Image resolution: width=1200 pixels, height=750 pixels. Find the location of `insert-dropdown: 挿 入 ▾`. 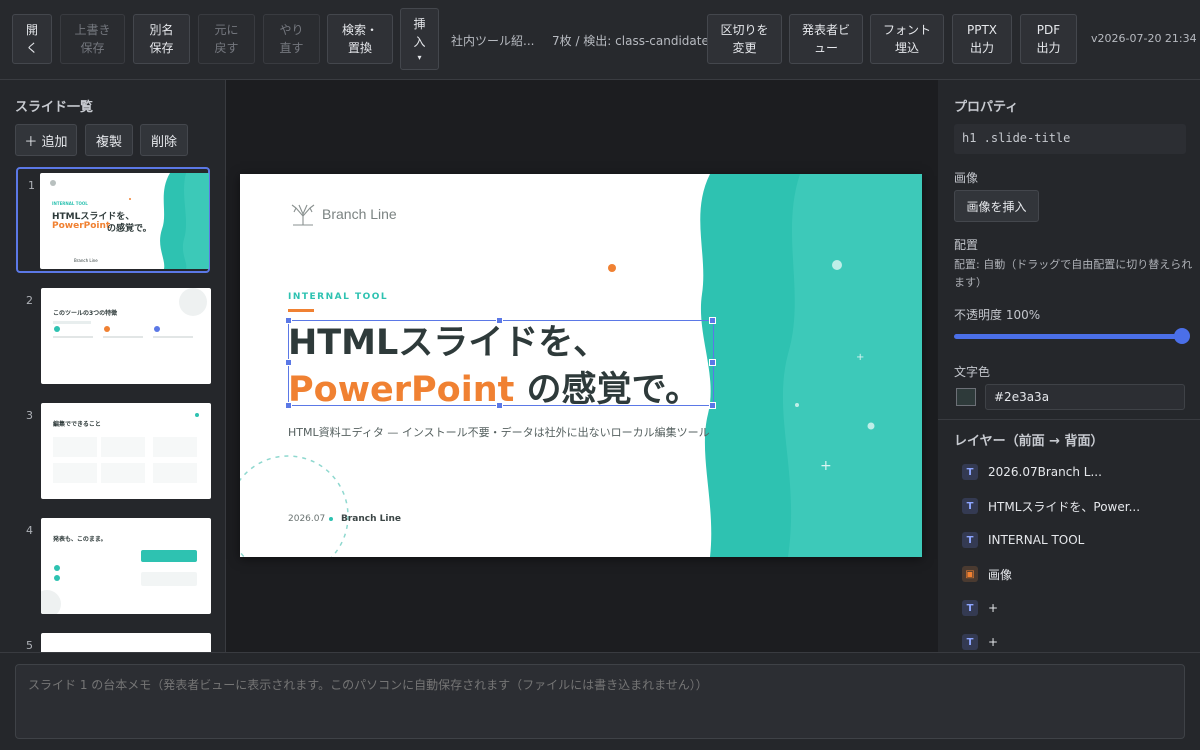

insert-dropdown: 挿 入 ▾ is located at coordinates (419, 39).